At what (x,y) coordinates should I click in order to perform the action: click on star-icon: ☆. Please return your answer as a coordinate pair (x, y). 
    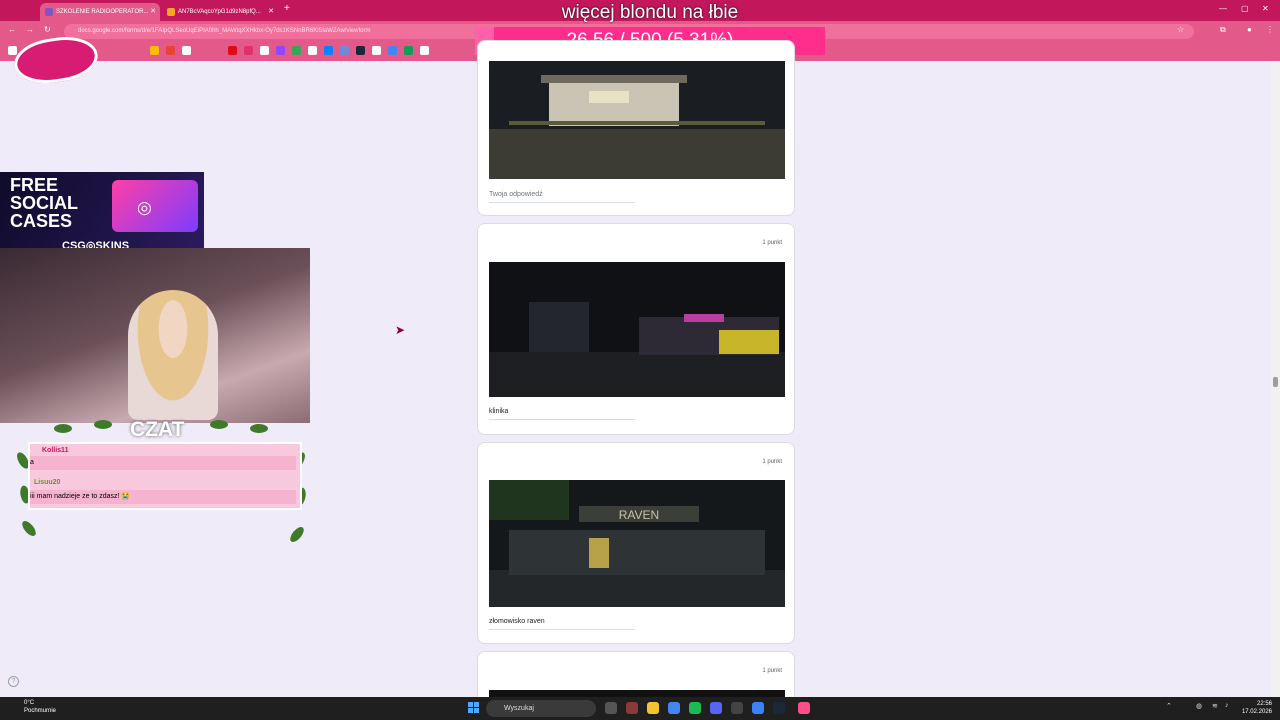
    Looking at the image, I should click on (1180, 29).